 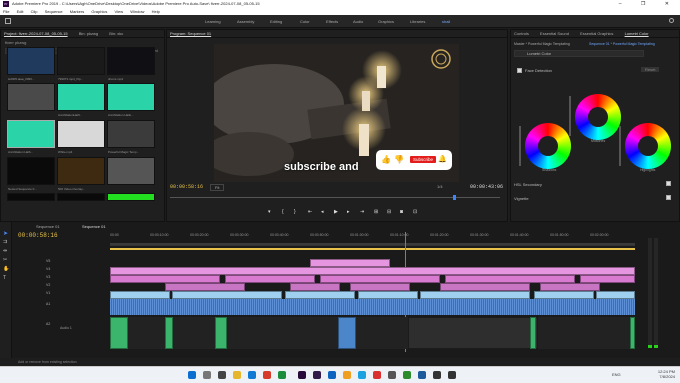 What do you see at coordinates (213, 21) in the screenshot?
I see `workspace-learning: Learning` at bounding box center [213, 21].